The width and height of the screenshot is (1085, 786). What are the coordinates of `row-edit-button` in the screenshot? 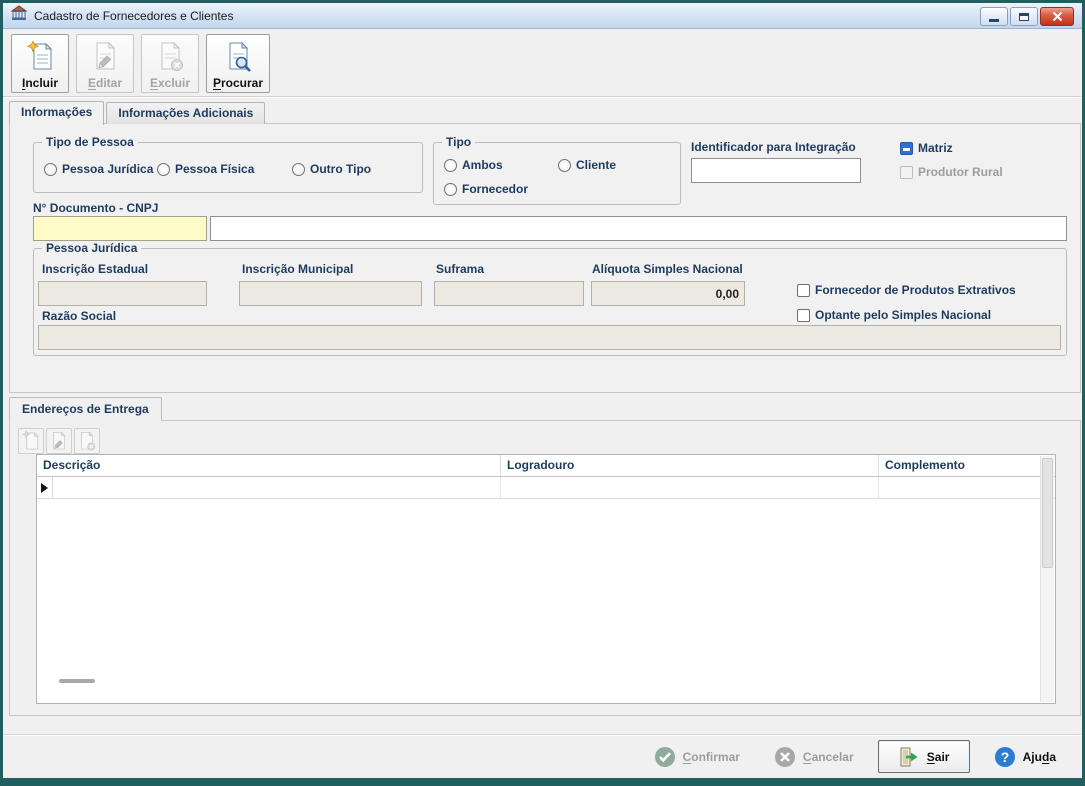 It's located at (59, 441).